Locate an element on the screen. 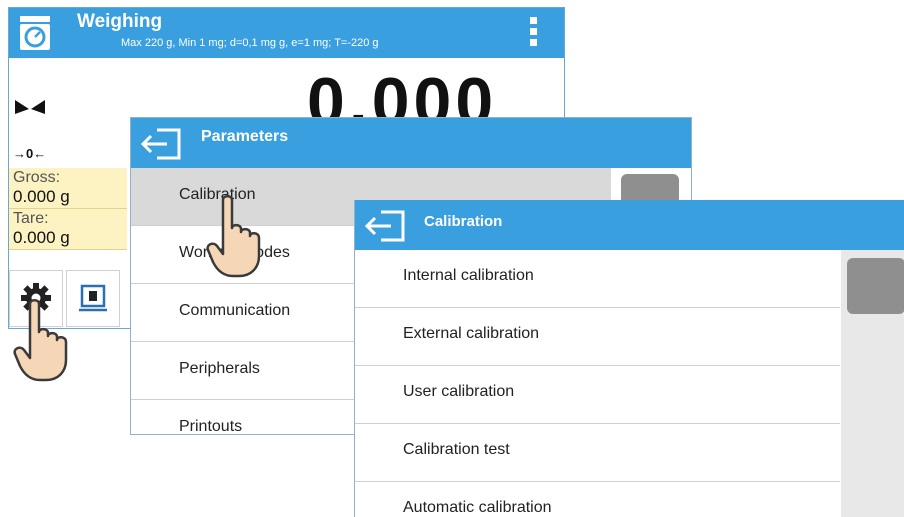  menu-item-calibration-test: Calibration test is located at coordinates (597, 453).